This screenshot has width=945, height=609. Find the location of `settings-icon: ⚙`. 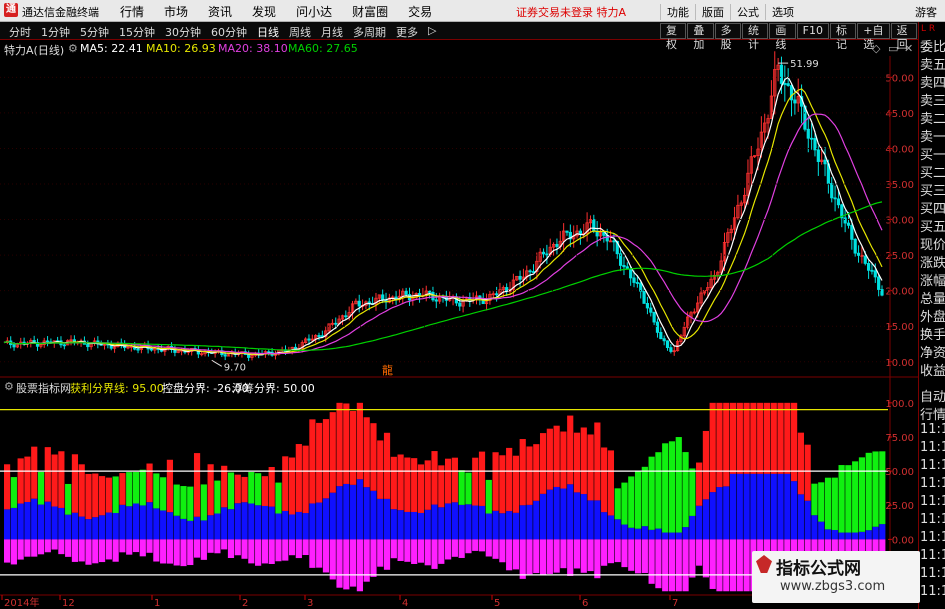

settings-icon: ⚙ is located at coordinates (73, 48).